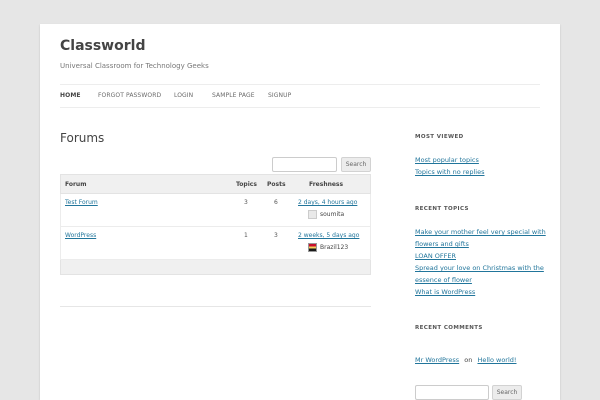  I want to click on comment-author-link: Mr WordPress, so click(437, 360).